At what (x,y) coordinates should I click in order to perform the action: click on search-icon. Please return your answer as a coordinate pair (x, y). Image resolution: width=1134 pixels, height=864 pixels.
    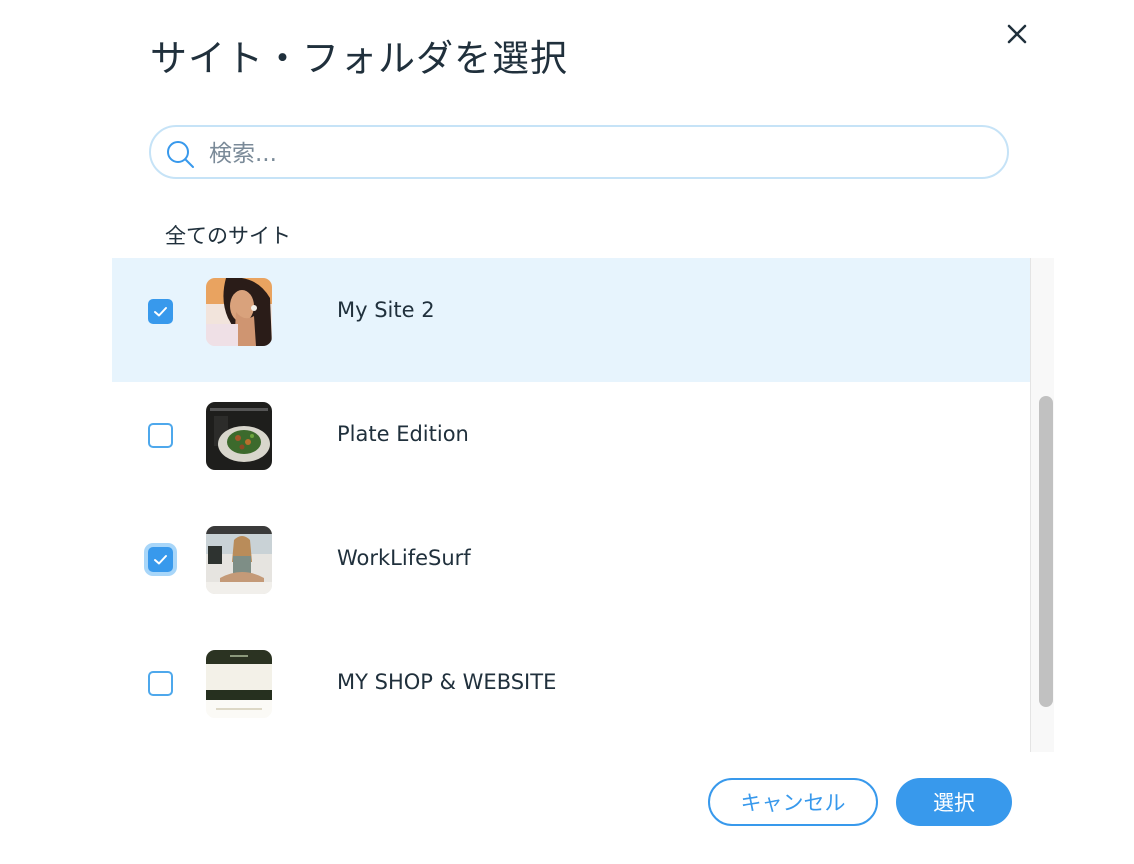
    Looking at the image, I should click on (180, 154).